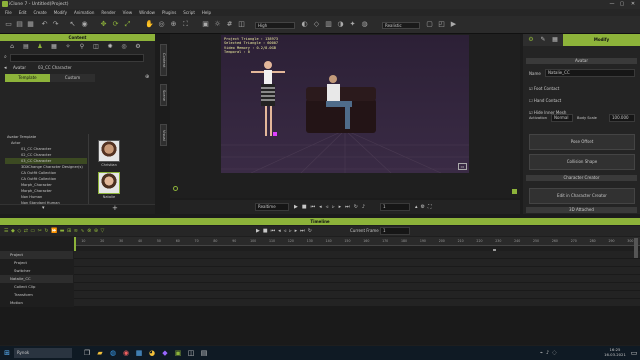  What do you see at coordinates (90, 231) in the screenshot?
I see `reach-icon: ⊗` at bounding box center [90, 231].